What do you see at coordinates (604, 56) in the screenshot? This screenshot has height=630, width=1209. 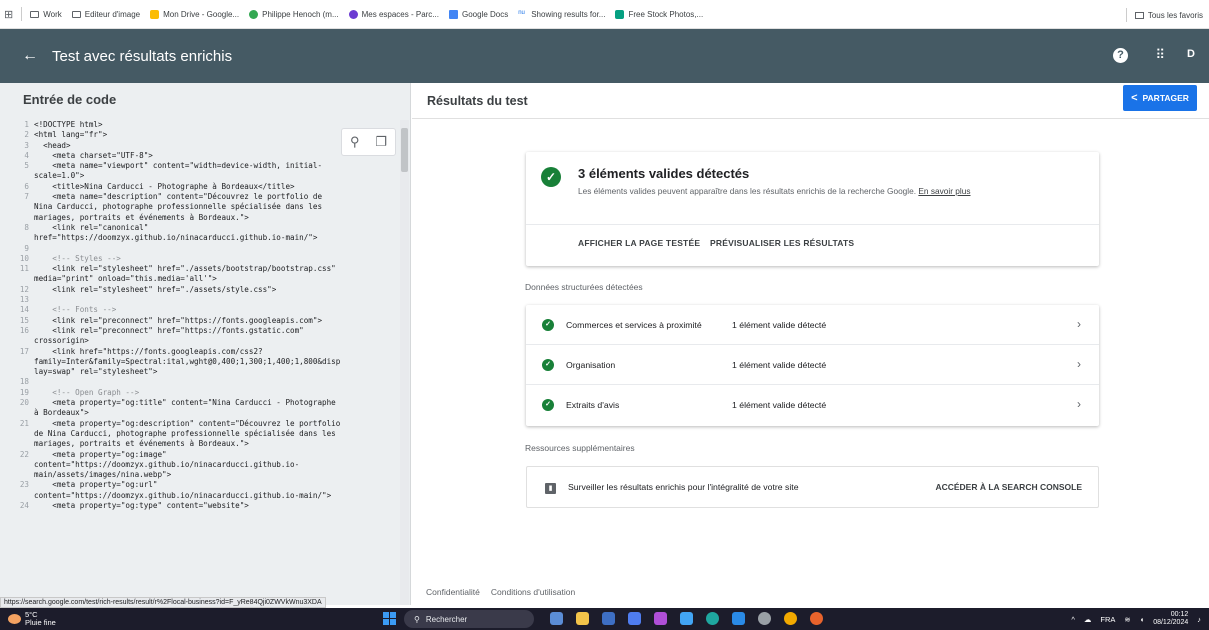 I see `app-header: ← Test avec résultats enrichis ? ⠿ D` at bounding box center [604, 56].